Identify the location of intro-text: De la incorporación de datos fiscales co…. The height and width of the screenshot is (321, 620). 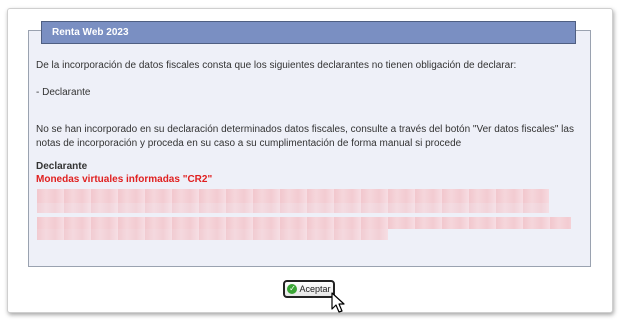
(276, 65).